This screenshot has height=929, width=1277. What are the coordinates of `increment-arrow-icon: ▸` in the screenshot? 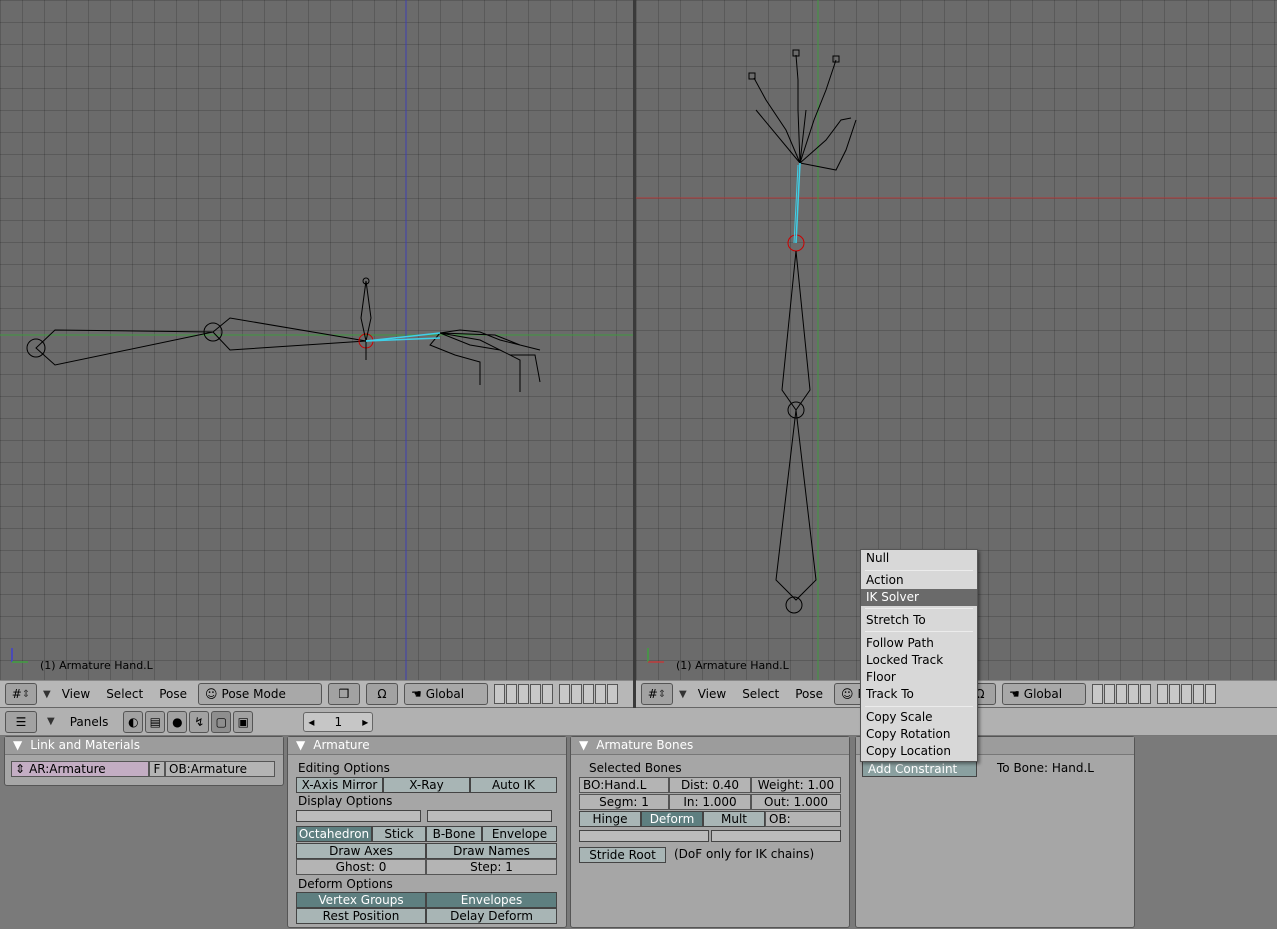 It's located at (365, 722).